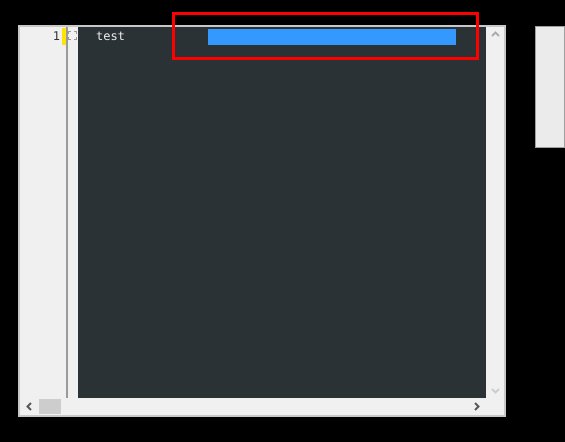 This screenshot has width=565, height=442. What do you see at coordinates (477, 406) in the screenshot?
I see `scroll-right-icon` at bounding box center [477, 406].